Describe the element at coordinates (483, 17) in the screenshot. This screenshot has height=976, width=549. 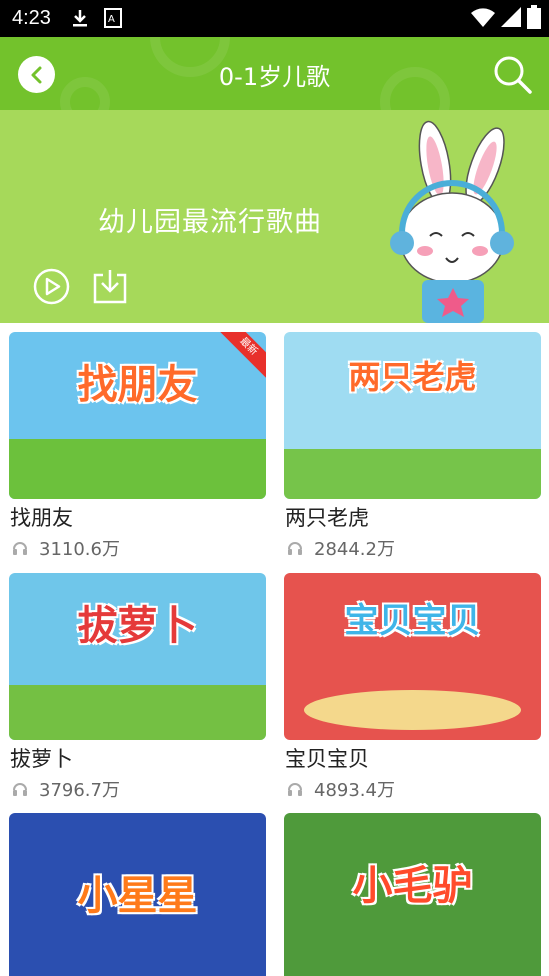
I see `wifi-icon` at that location.